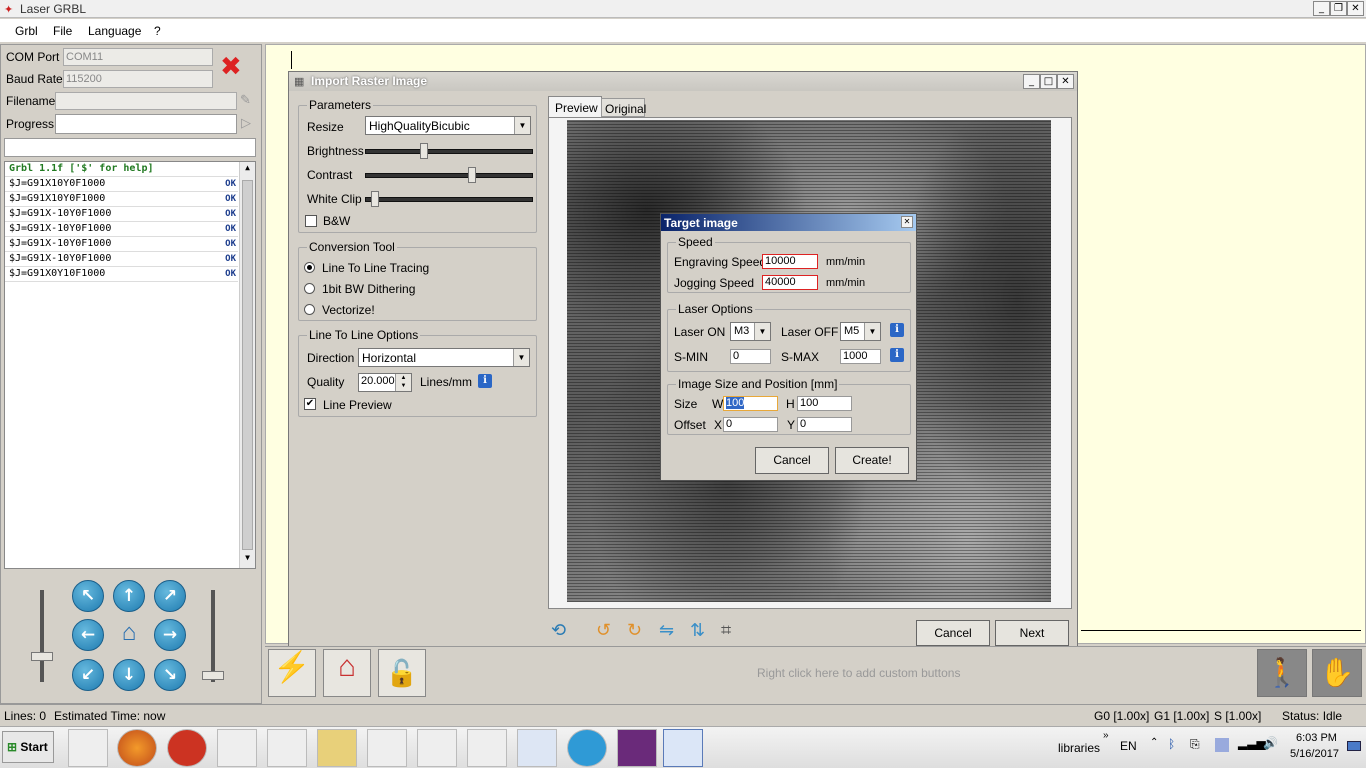 This screenshot has width=1366, height=768. I want to click on lasergrbl-taskbar-icon, so click(683, 748).